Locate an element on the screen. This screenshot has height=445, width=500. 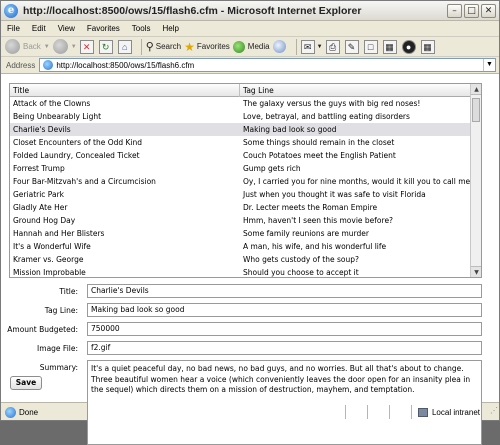
extra-button: ▦ is located at coordinates (428, 47).